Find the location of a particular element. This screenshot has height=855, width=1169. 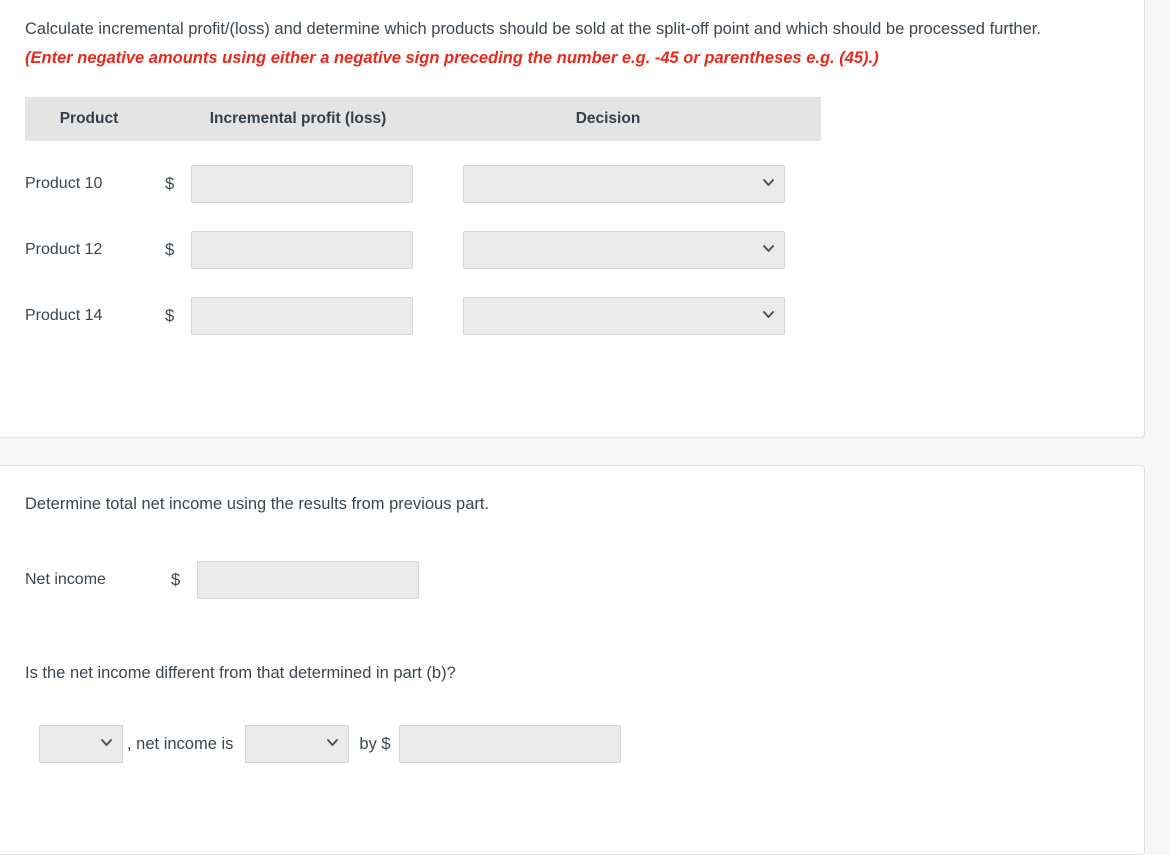

net-income-answer-row: , net income is by $ is located at coordinates (579, 744).